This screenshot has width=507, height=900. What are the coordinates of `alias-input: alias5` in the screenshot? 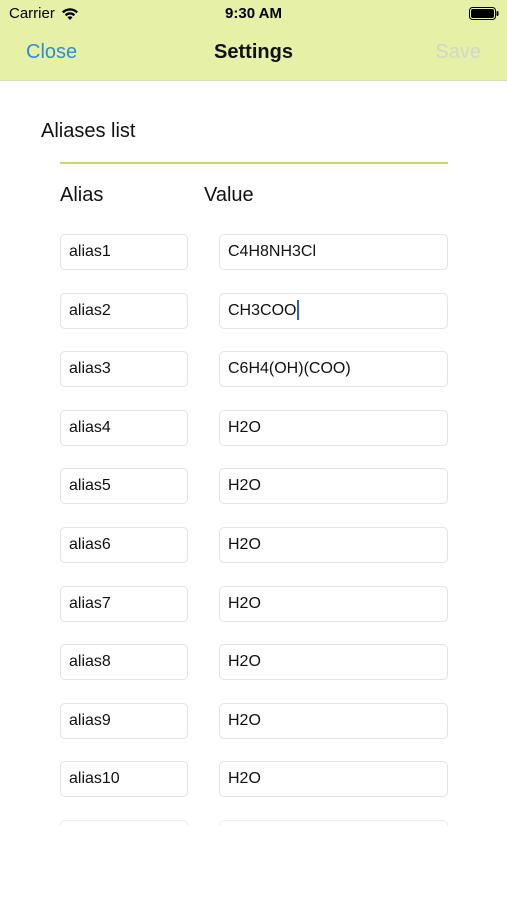 It's located at (124, 486).